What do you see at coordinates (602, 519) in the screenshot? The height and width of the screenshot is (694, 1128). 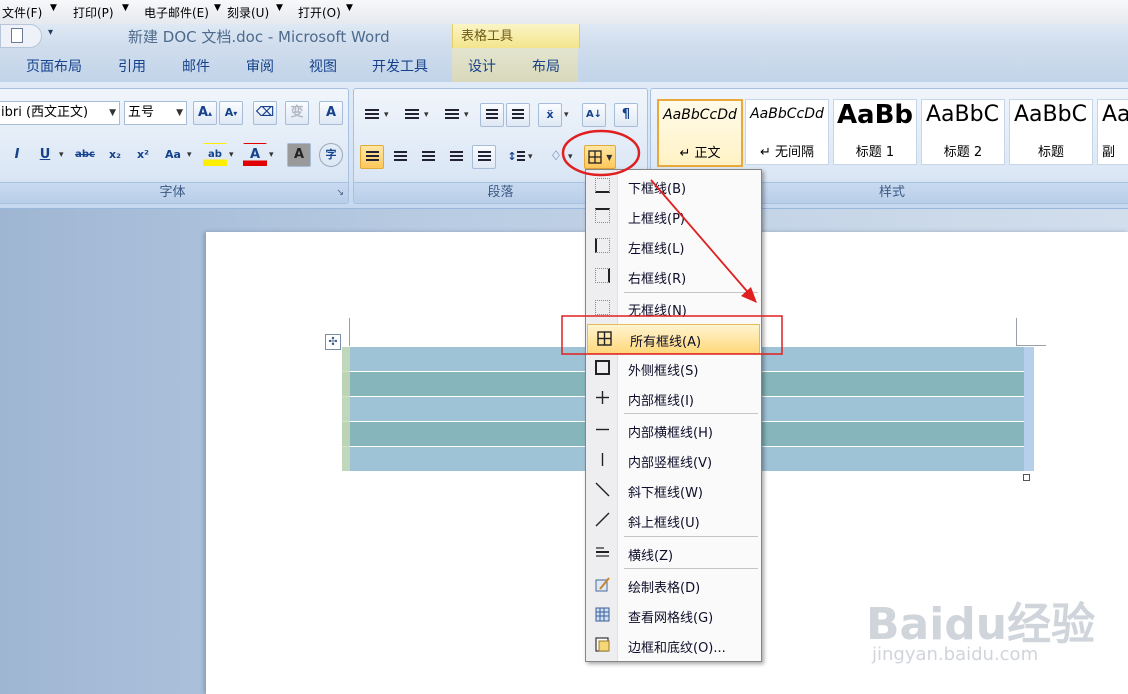 I see `diagonal-up-border-icon` at bounding box center [602, 519].